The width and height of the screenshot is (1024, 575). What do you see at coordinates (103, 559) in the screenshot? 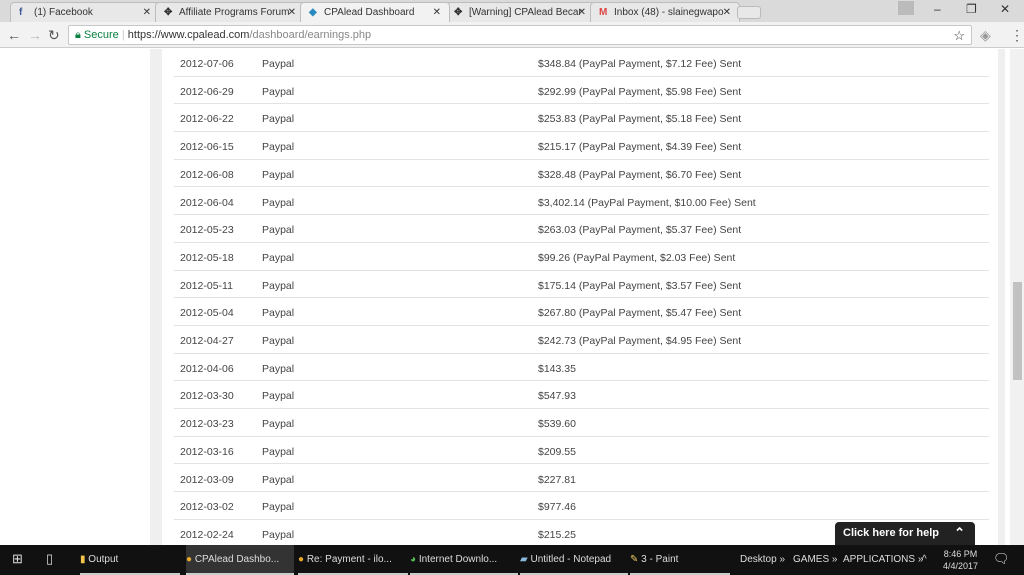
I see `taskbar-label: Output` at bounding box center [103, 559].